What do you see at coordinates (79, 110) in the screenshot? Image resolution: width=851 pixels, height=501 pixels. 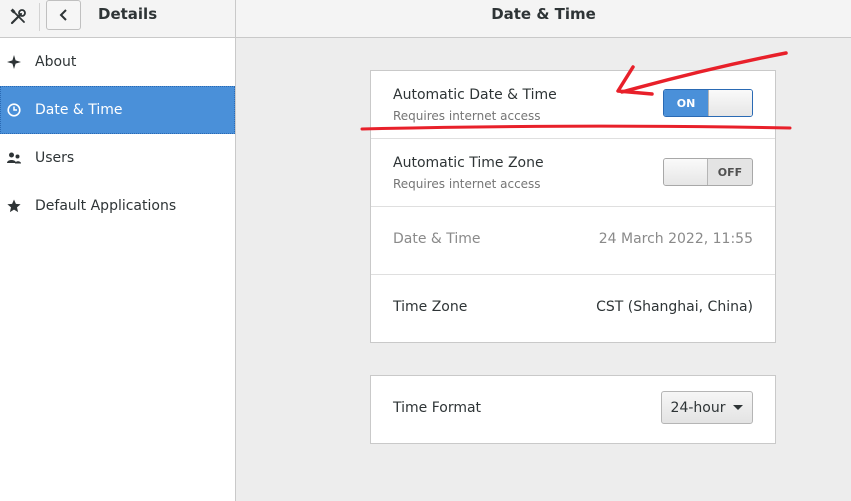 I see `sidebar-item-label: Date & Time` at bounding box center [79, 110].